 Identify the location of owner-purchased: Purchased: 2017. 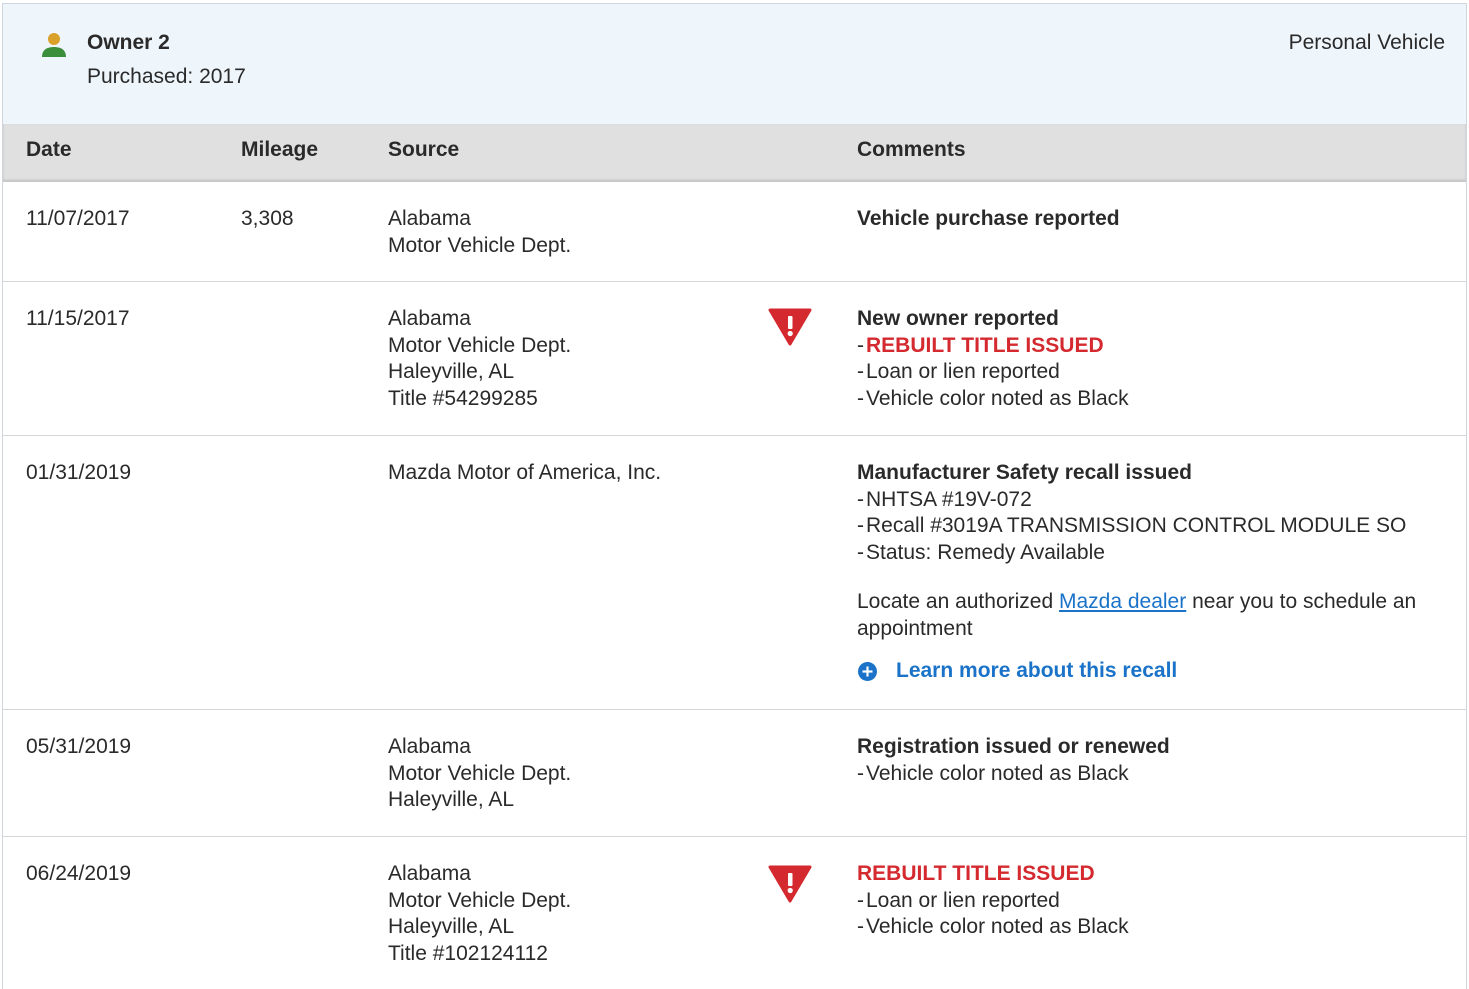
(166, 76).